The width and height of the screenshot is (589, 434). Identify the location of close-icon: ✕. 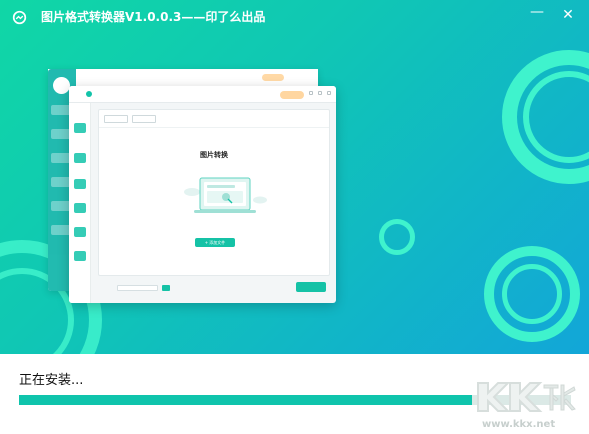
(568, 15).